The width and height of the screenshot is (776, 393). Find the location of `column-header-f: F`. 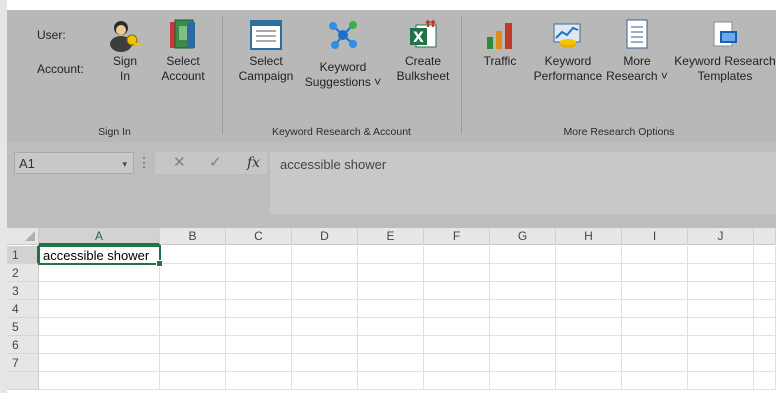

column-header-f: F is located at coordinates (457, 236).